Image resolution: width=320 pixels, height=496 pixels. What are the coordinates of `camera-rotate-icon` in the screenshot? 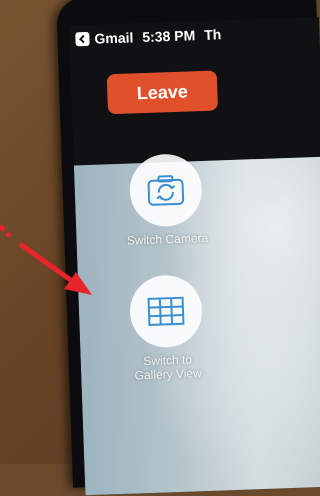 It's located at (166, 190).